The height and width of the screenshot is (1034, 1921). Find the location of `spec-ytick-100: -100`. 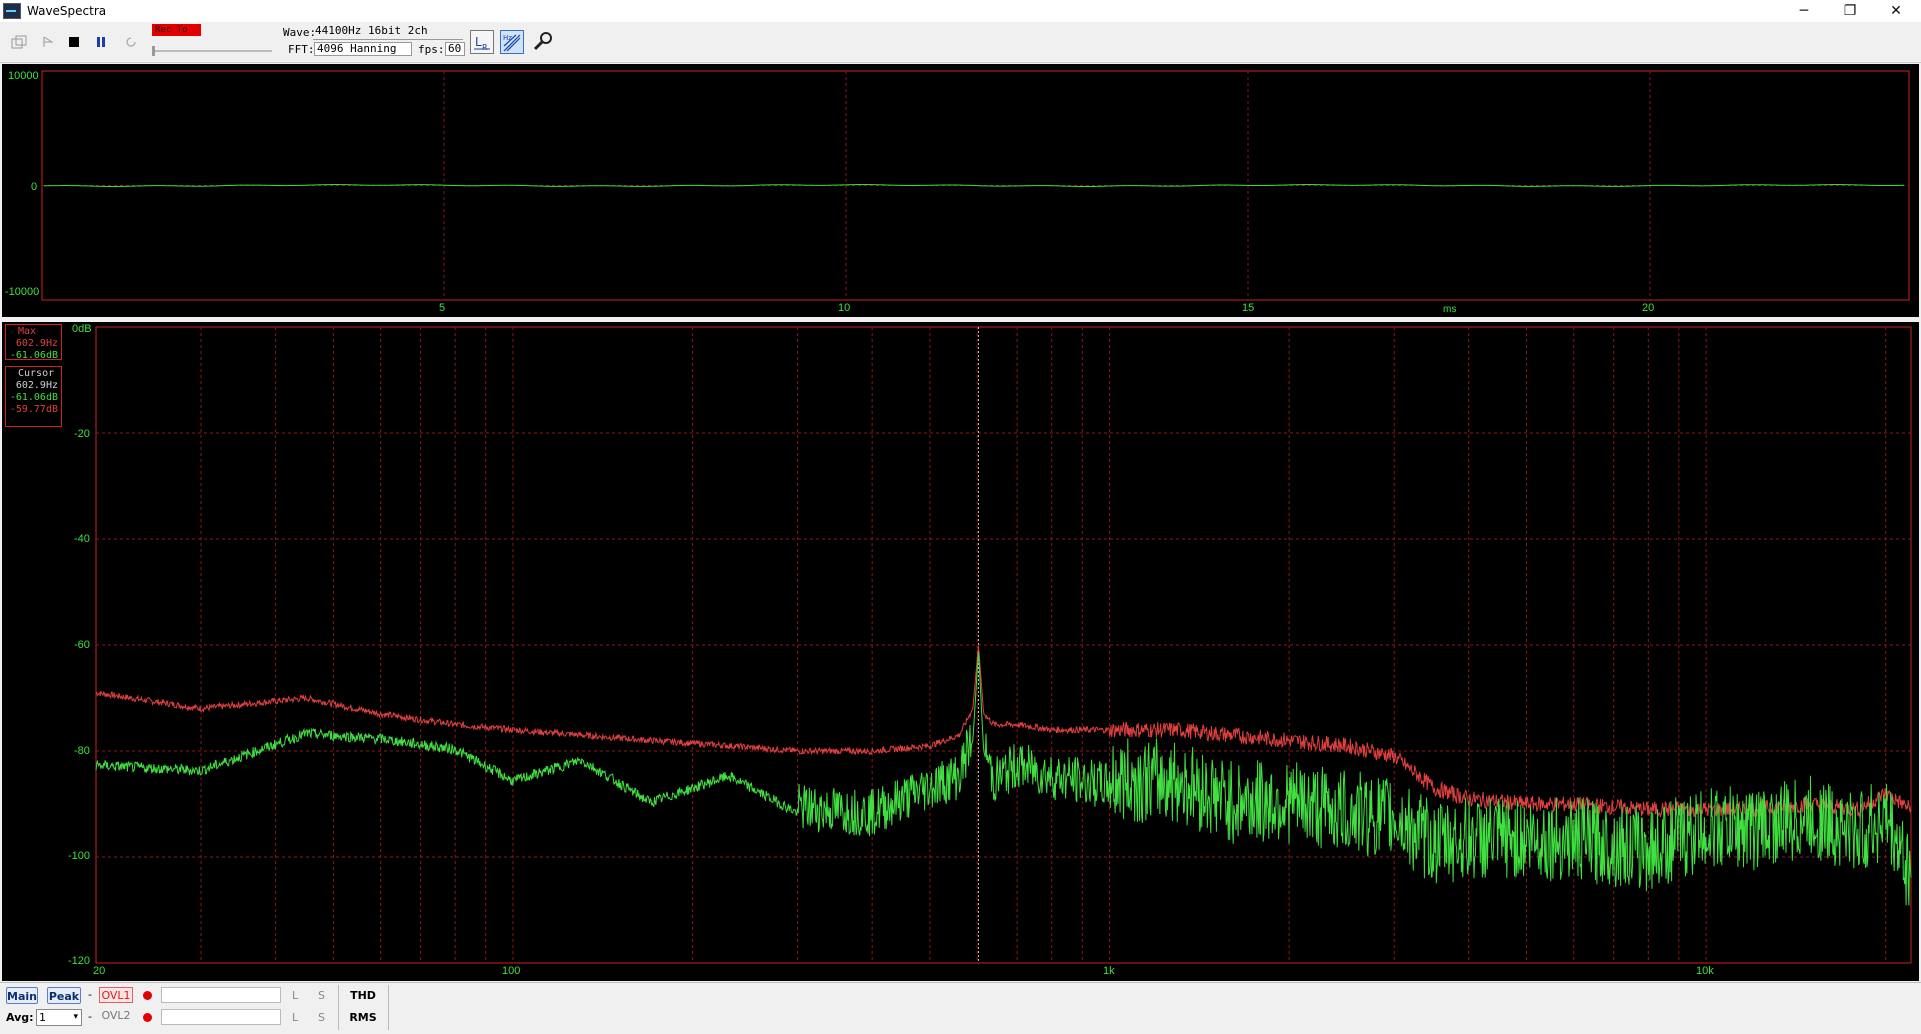

spec-ytick-100: -100 is located at coordinates (79, 856).